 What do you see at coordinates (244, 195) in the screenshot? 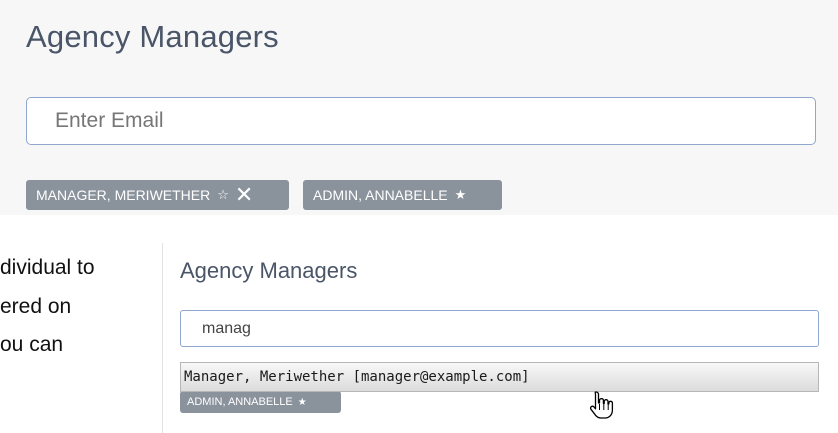
I see `close-icon: ✕` at bounding box center [244, 195].